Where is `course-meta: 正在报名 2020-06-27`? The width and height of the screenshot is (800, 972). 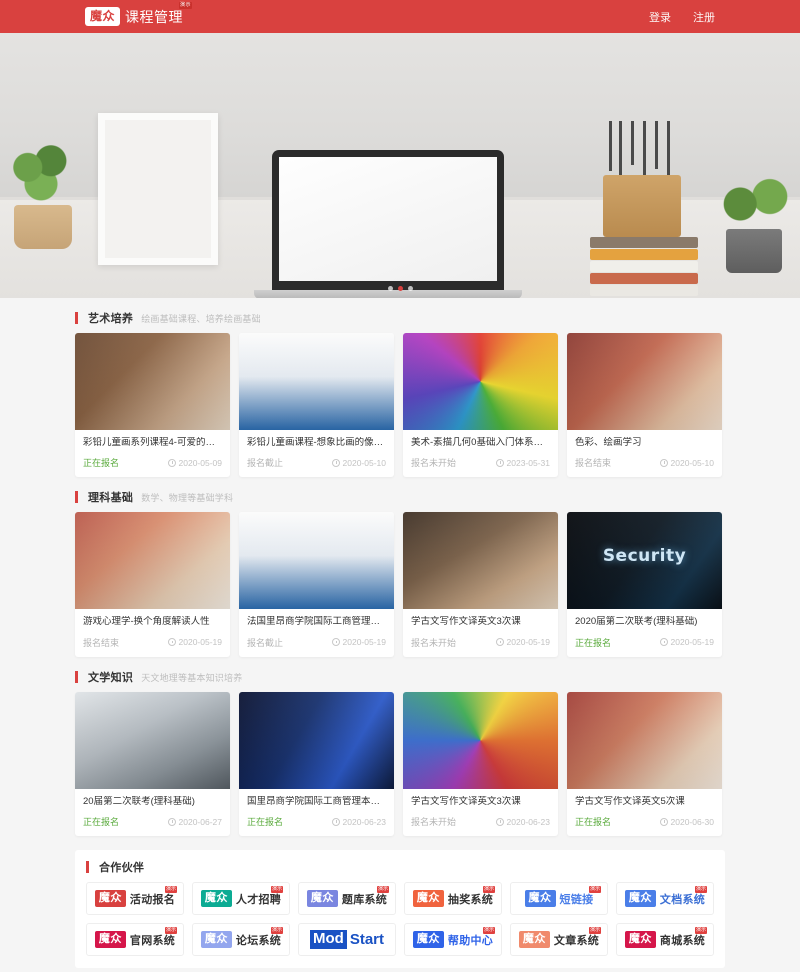 course-meta: 正在报名 2020-06-27 is located at coordinates (152, 821).